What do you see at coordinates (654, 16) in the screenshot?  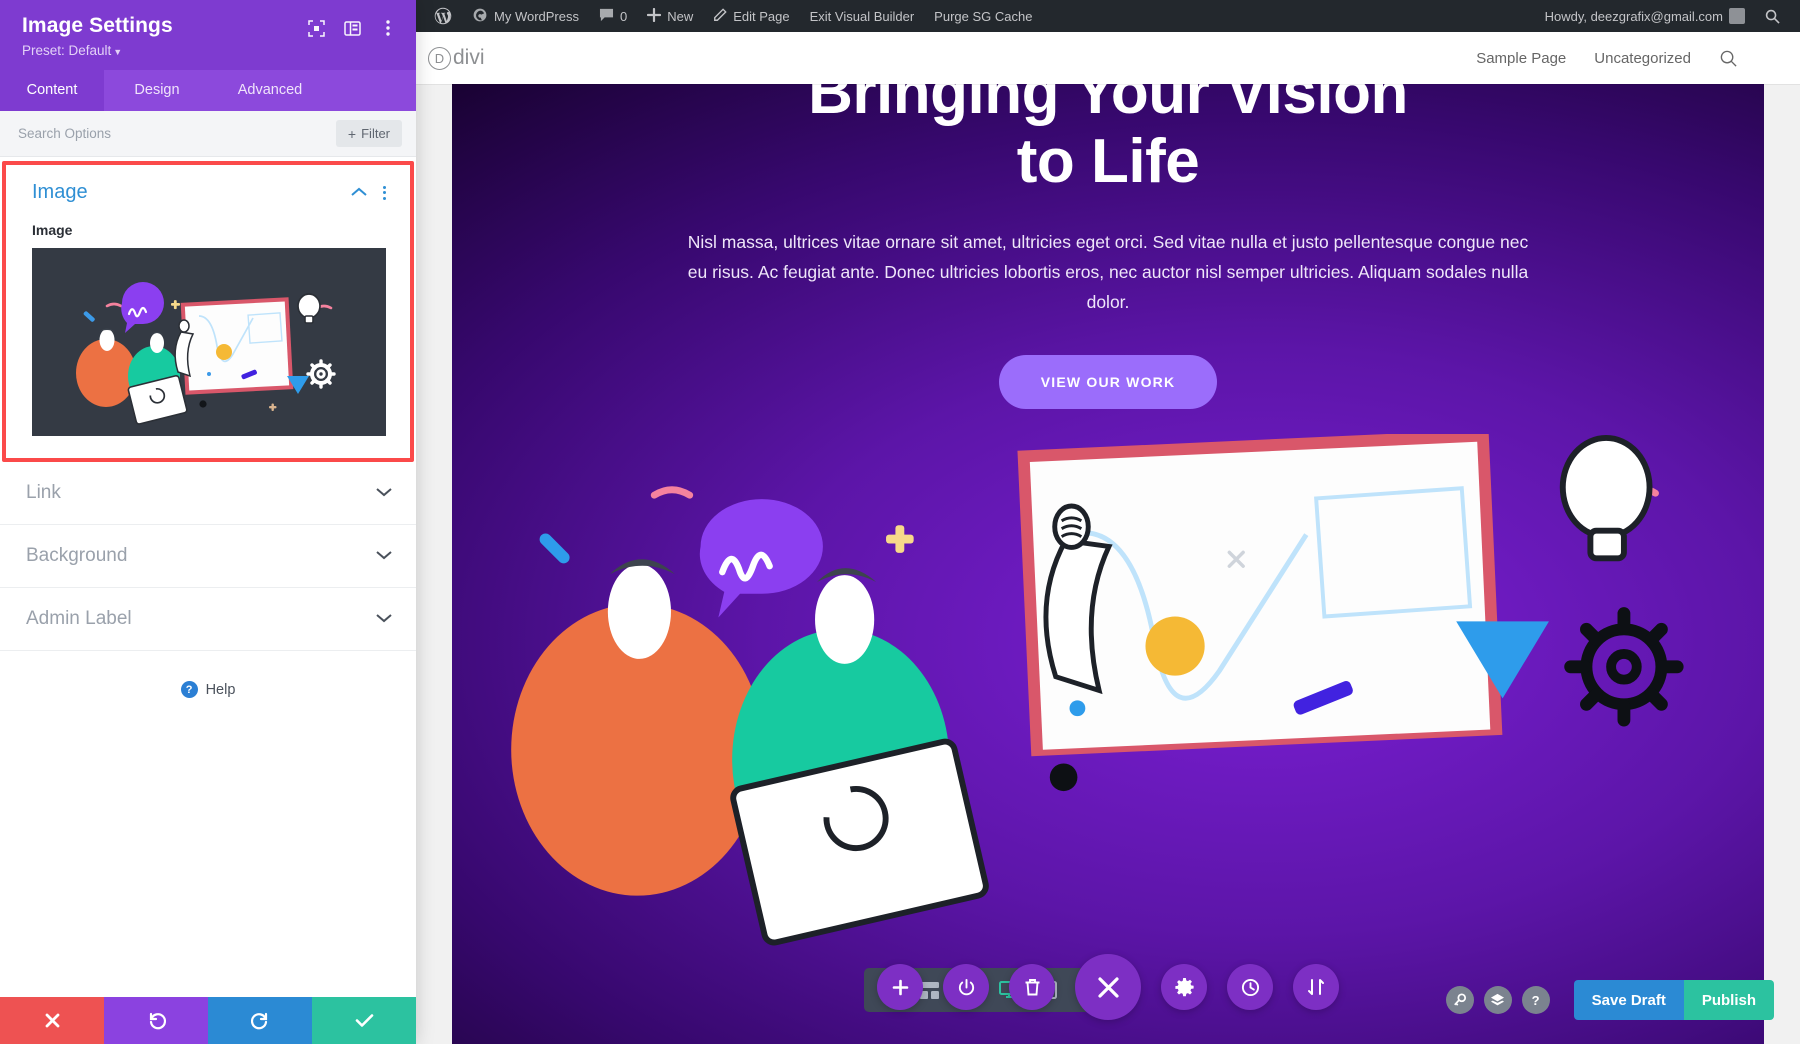 I see `plus-icon` at bounding box center [654, 16].